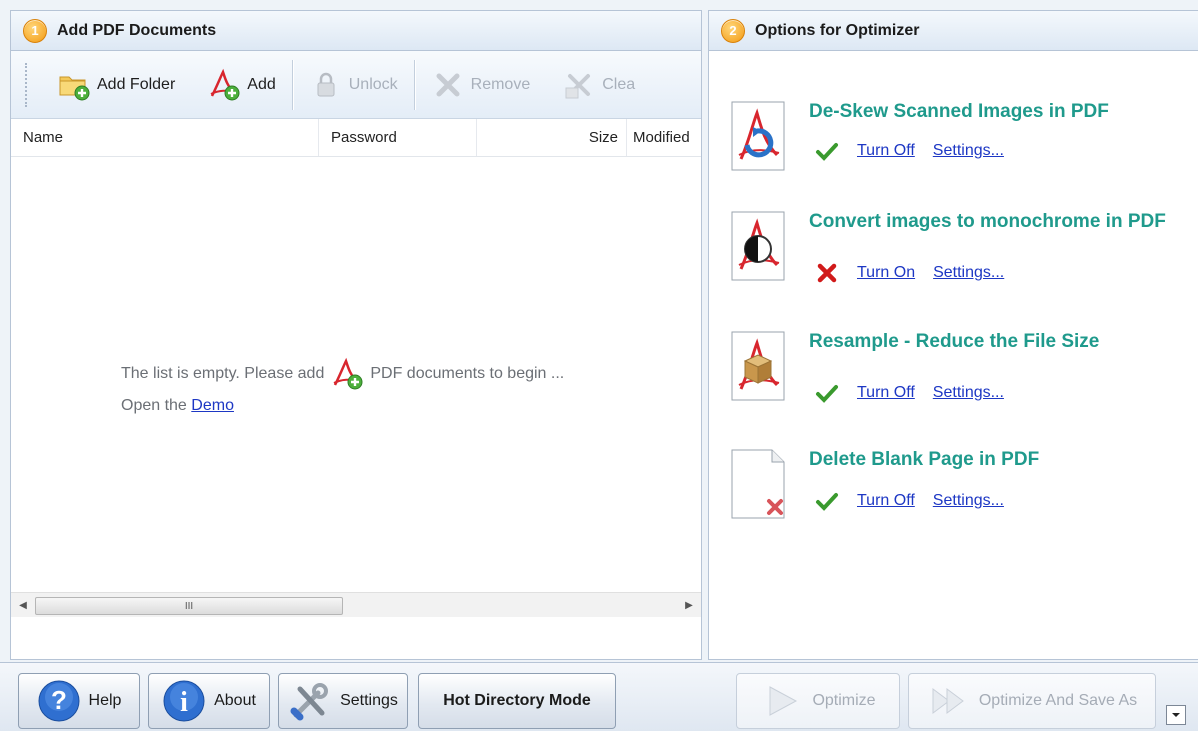  I want to click on toolbar-grip, so click(28, 84).